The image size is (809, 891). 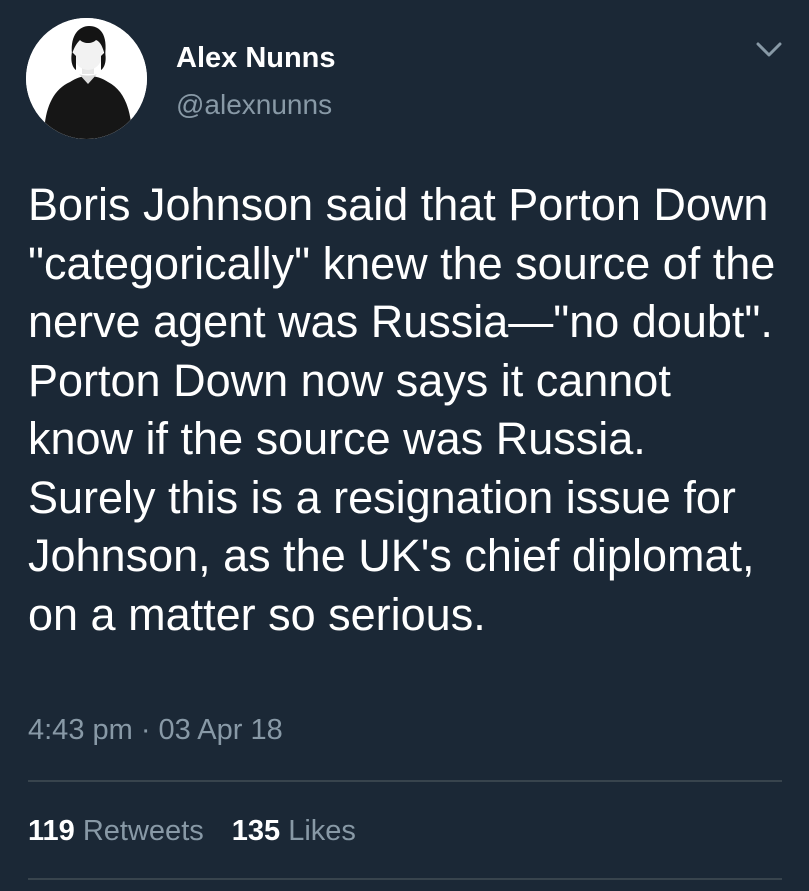 I want to click on chevron-down-icon, so click(x=769, y=49).